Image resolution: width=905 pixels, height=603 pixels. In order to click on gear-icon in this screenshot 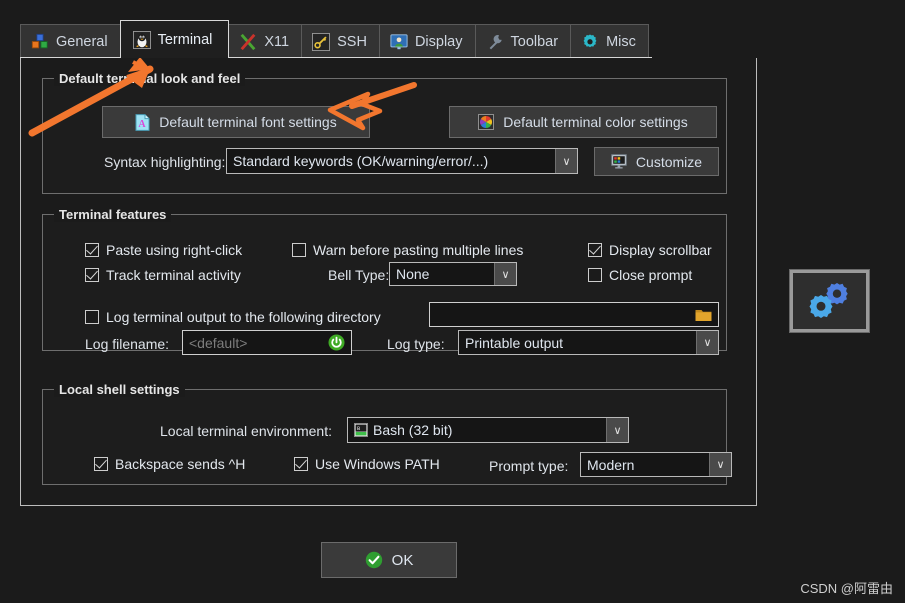, I will do `click(590, 40)`.